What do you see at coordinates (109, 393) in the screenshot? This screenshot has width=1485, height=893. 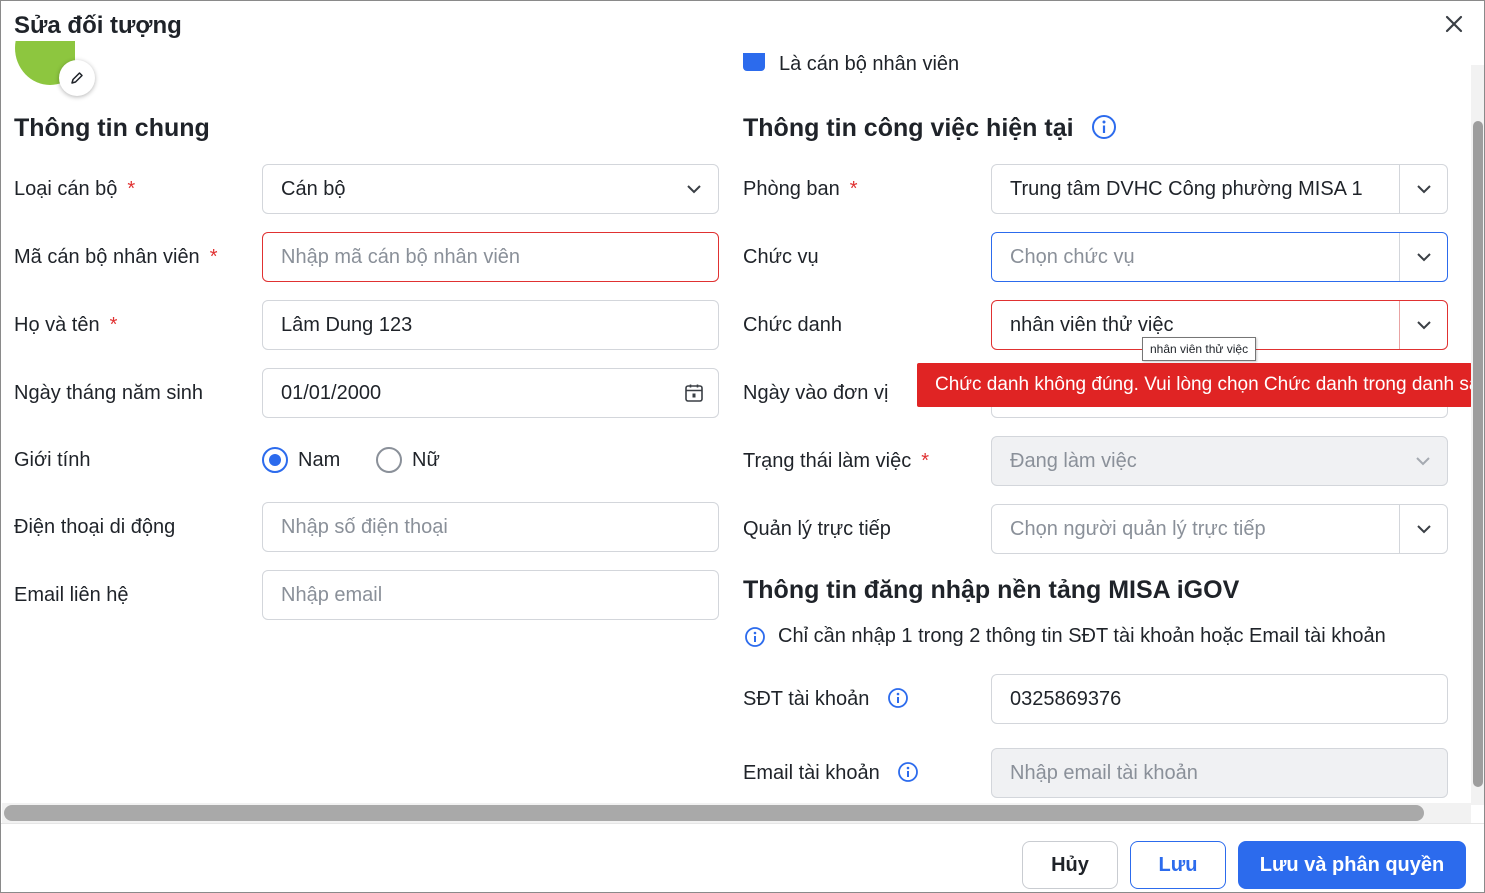 I see `birth-date-label: Ngày tháng năm sinh` at bounding box center [109, 393].